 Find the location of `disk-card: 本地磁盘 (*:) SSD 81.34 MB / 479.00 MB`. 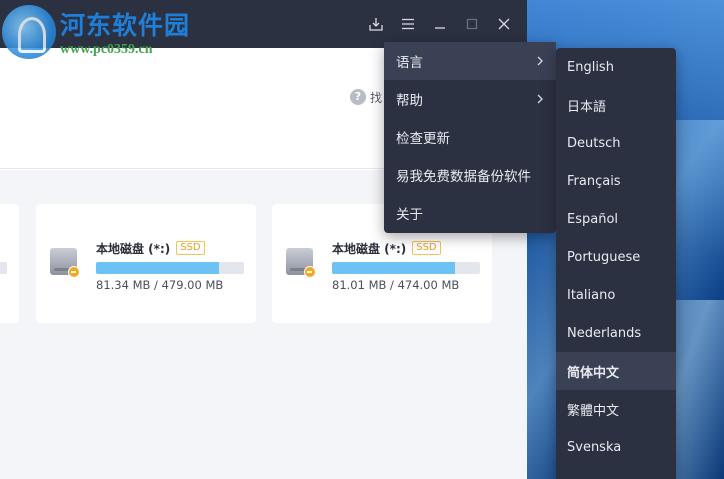

disk-card: 本地磁盘 (*:) SSD 81.34 MB / 479.00 MB is located at coordinates (146, 263).